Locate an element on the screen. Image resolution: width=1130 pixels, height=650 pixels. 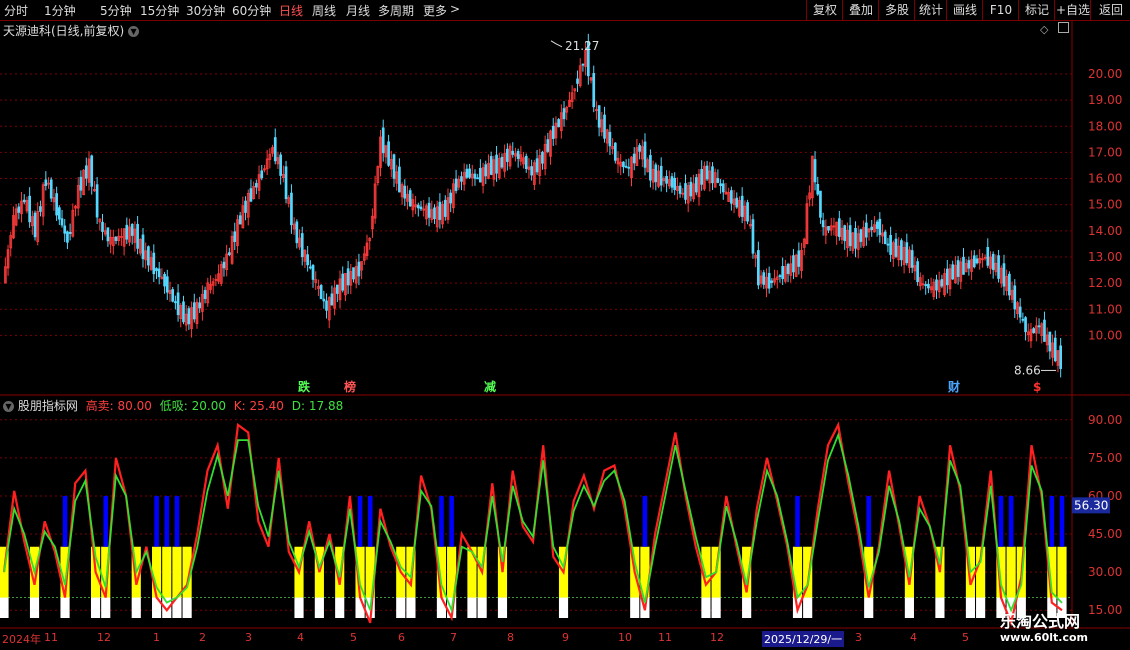
price-tick-label: 19.00 is located at coordinates (1105, 100).